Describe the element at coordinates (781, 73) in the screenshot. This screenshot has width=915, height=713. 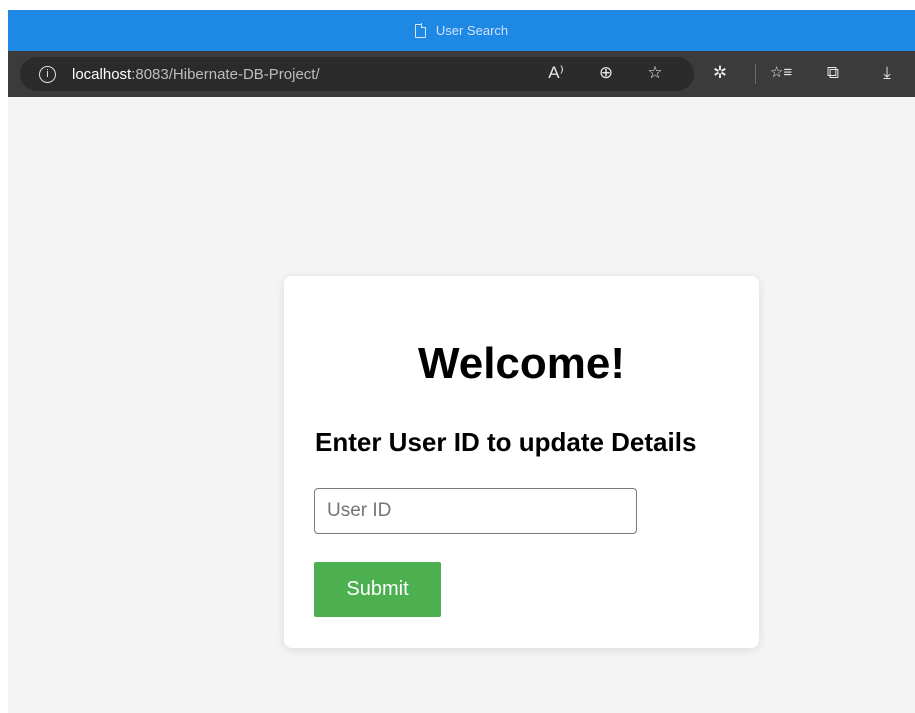
I see `favorites-icon: ☆≡` at that location.